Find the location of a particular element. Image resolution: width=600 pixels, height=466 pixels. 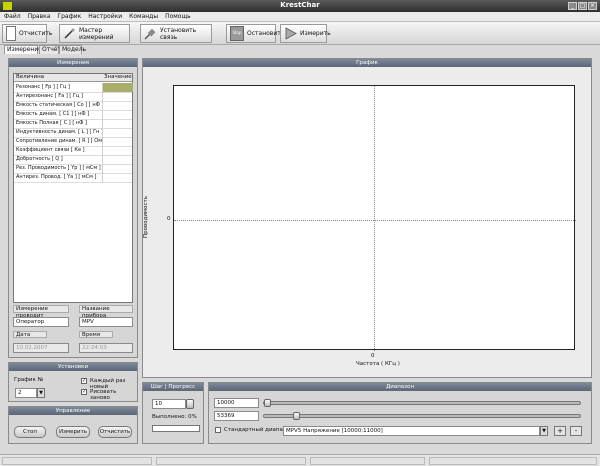

tab-strip: Измерение Отчёт Модель is located at coordinates (300, 49).